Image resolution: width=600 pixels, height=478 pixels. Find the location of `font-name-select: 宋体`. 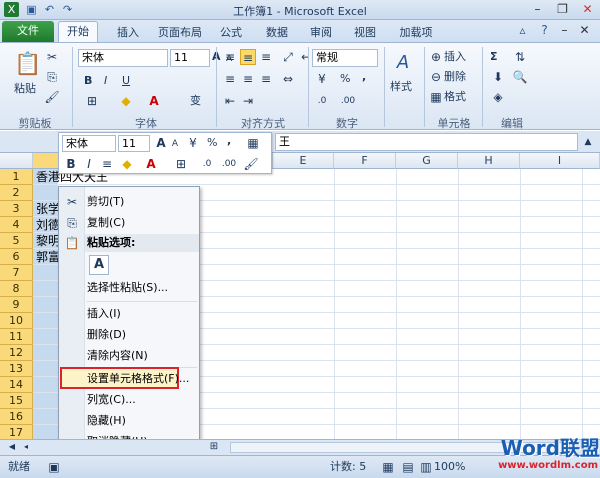

font-name-select: 宋体 is located at coordinates (123, 58).